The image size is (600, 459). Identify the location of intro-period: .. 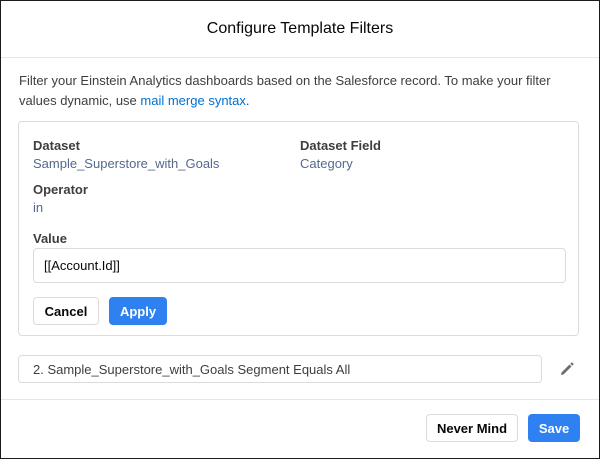
(247, 100).